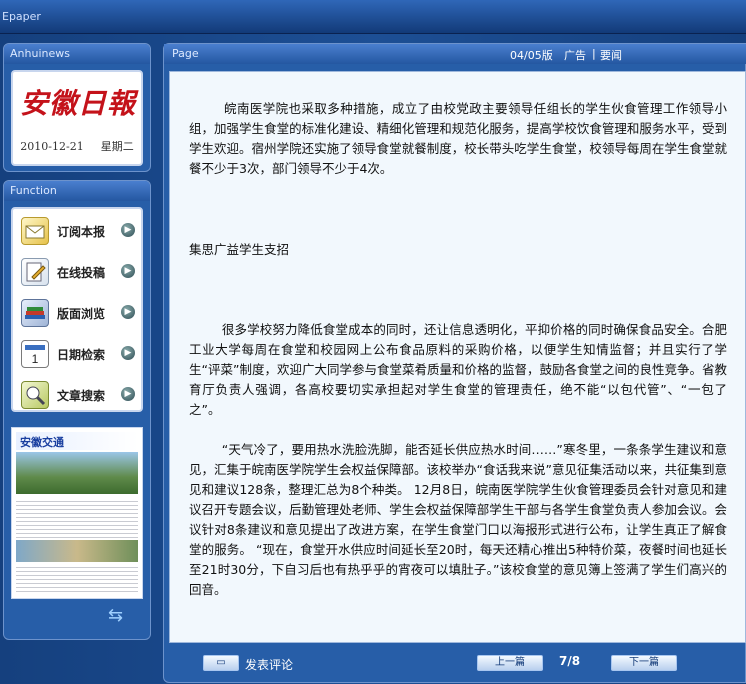 The width and height of the screenshot is (746, 684). What do you see at coordinates (455, 54) in the screenshot?
I see `content-header: Page 04/05版 广告 | 要闻` at bounding box center [455, 54].